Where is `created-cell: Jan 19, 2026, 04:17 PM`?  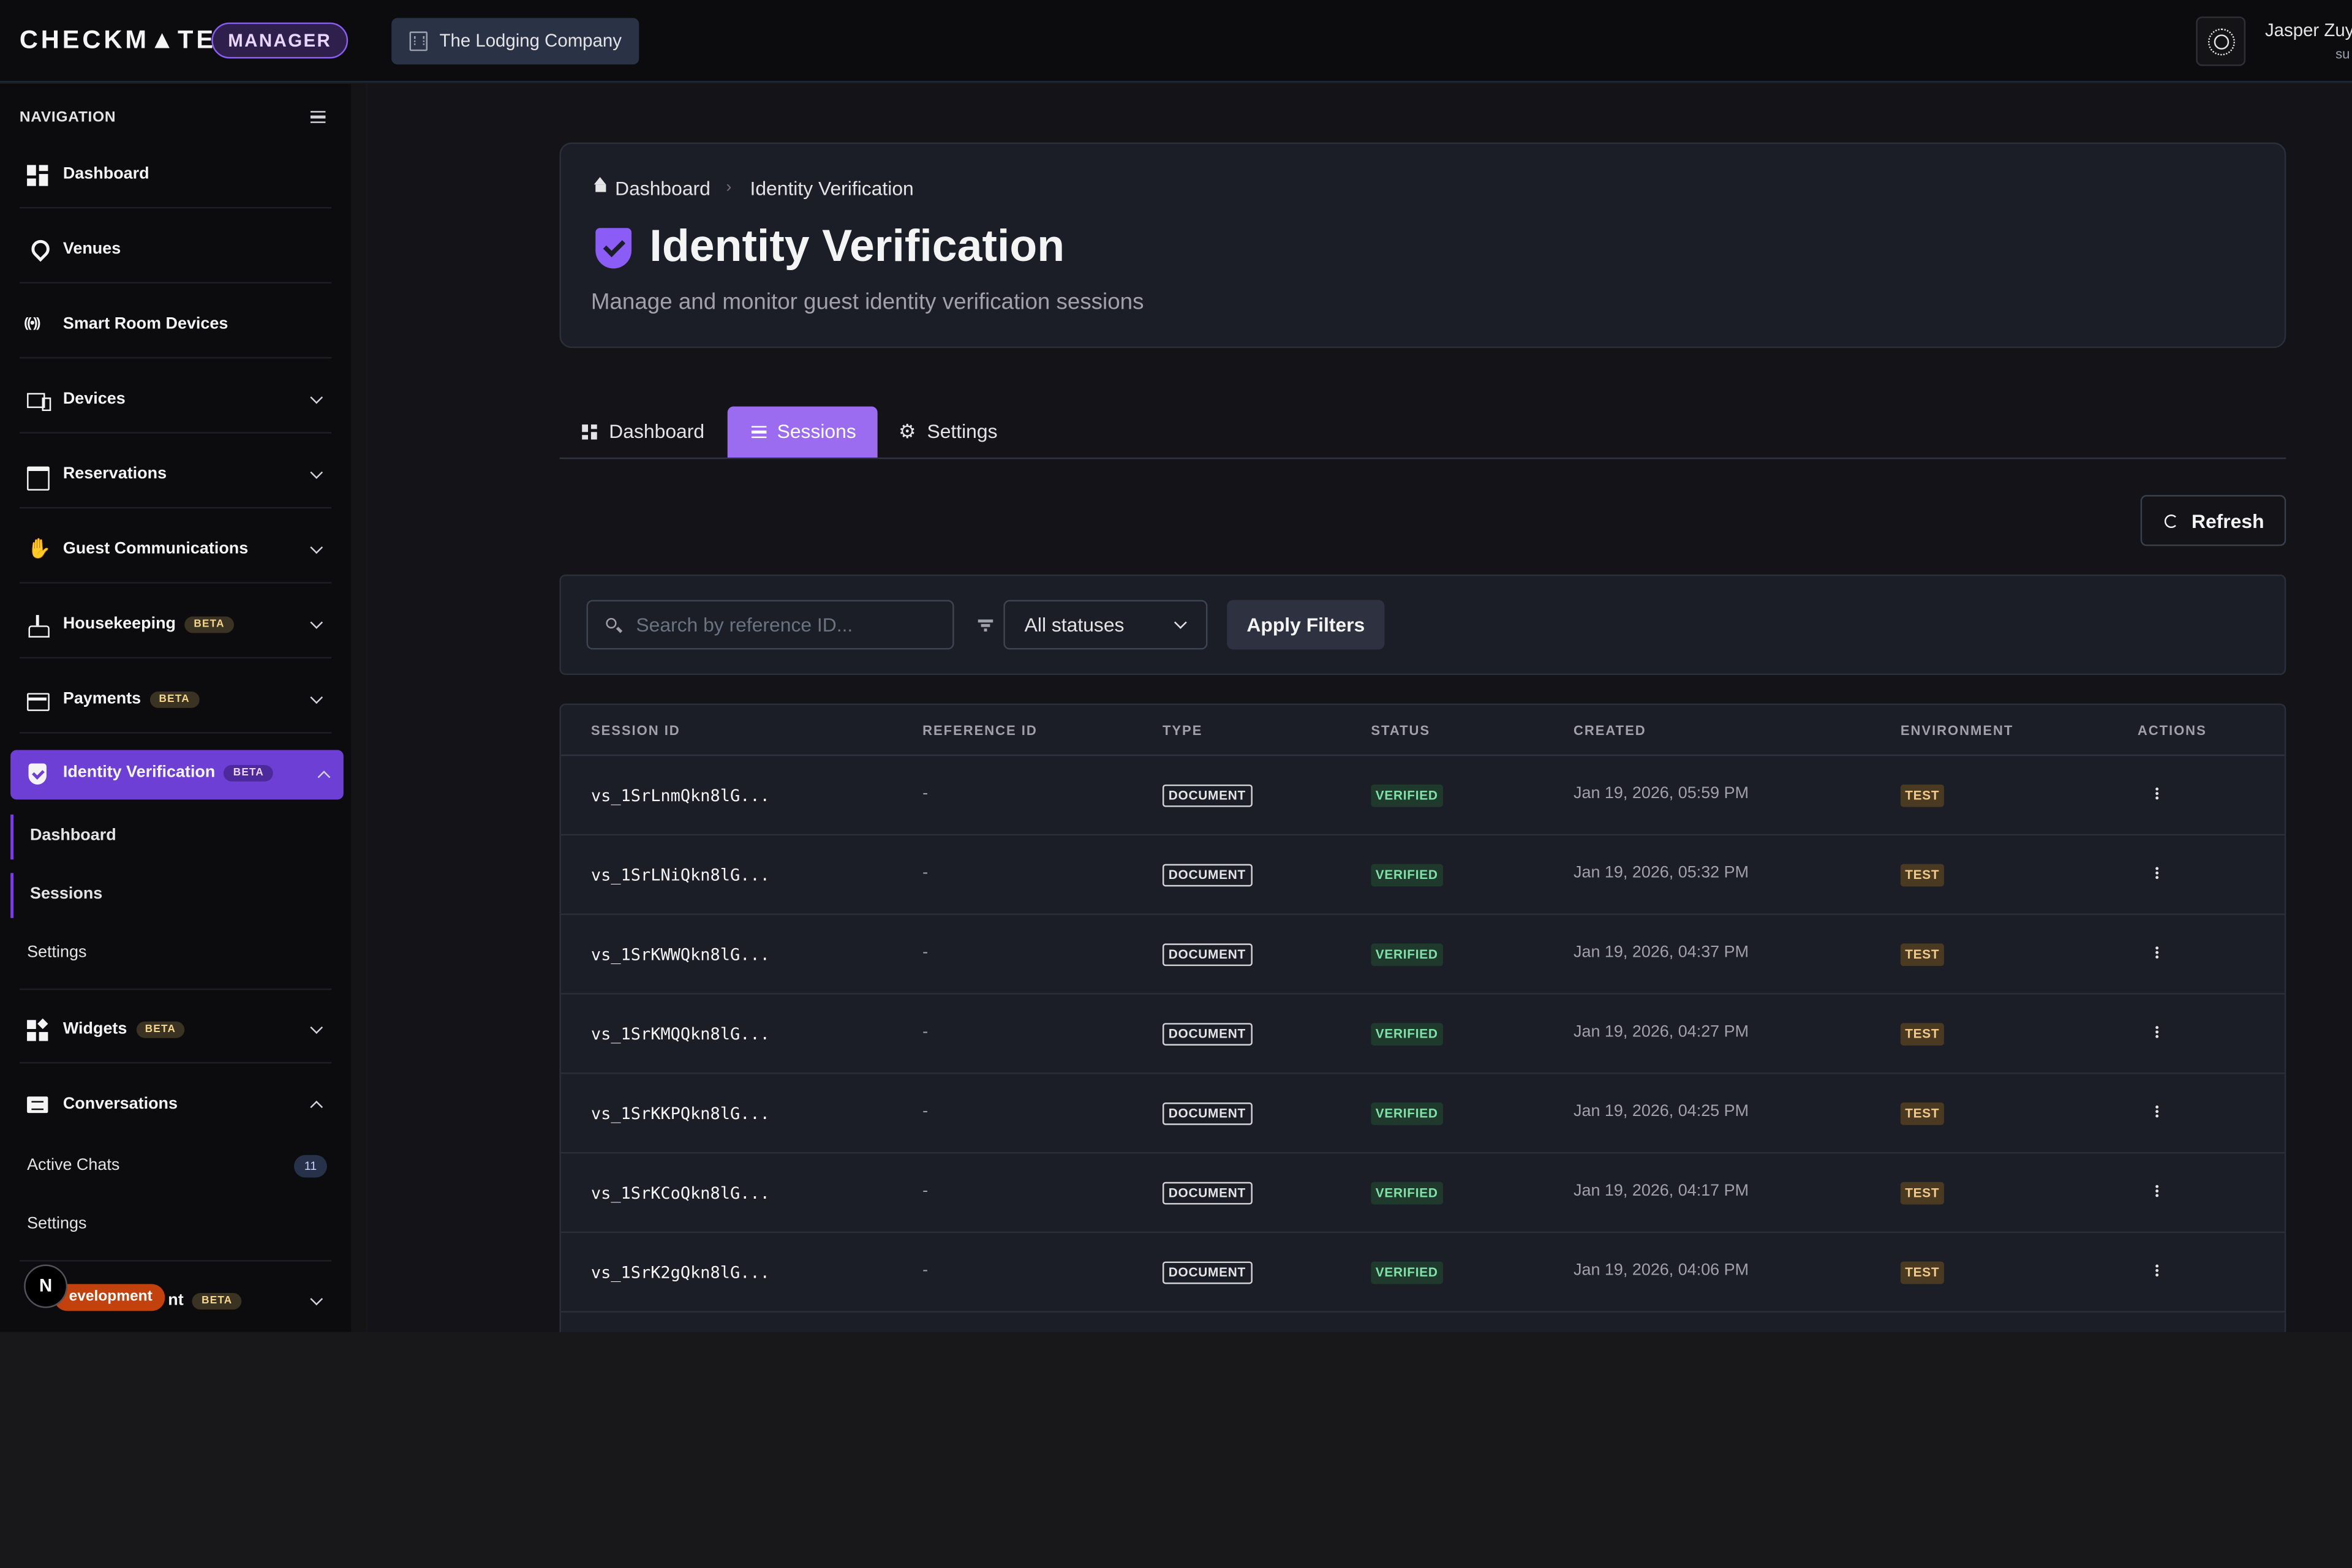
created-cell: Jan 19, 2026, 04:17 PM is located at coordinates (1661, 1191).